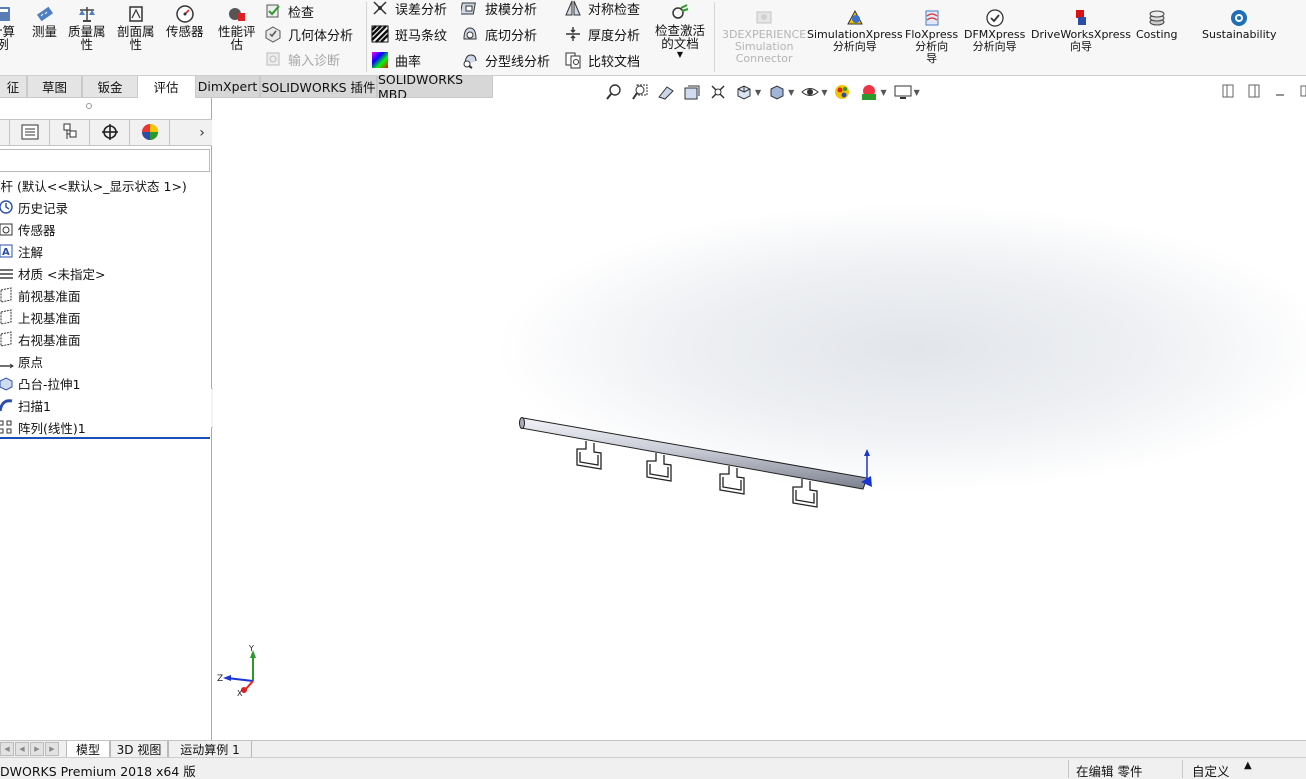 The width and height of the screenshot is (1306, 779). Describe the element at coordinates (106, 339) in the screenshot. I see `tree-item-right-plane: 右视基准面` at that location.